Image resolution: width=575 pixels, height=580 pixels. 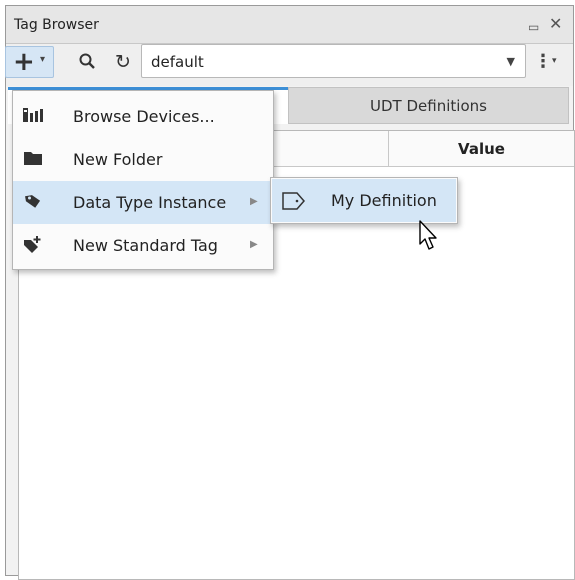 I want to click on plus-icon: +, so click(x=24, y=62).